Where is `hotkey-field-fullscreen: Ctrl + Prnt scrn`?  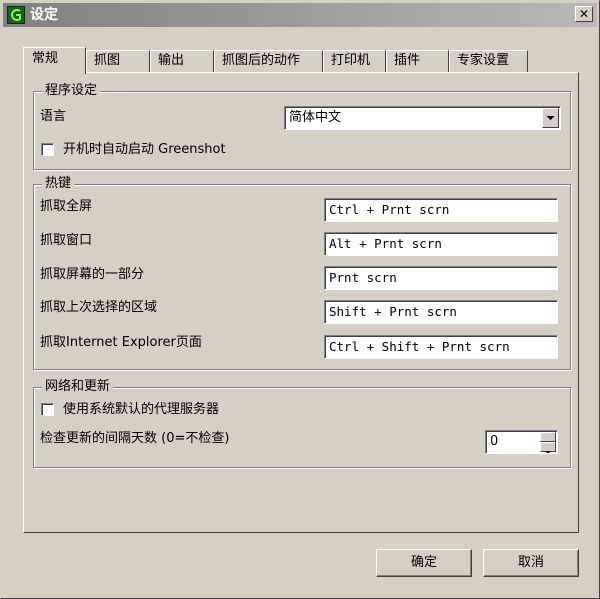 hotkey-field-fullscreen: Ctrl + Prnt scrn is located at coordinates (441, 210).